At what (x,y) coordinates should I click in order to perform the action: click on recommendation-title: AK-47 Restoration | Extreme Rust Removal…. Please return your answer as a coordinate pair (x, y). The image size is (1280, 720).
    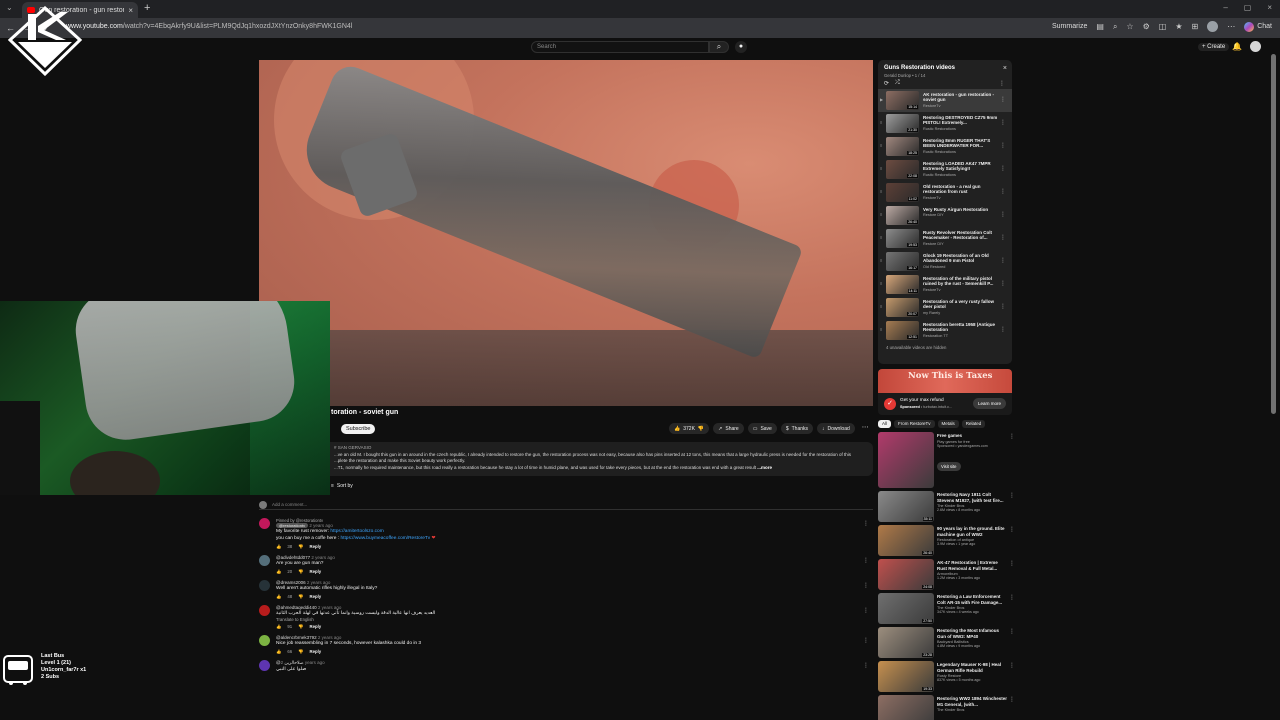
    Looking at the image, I should click on (972, 565).